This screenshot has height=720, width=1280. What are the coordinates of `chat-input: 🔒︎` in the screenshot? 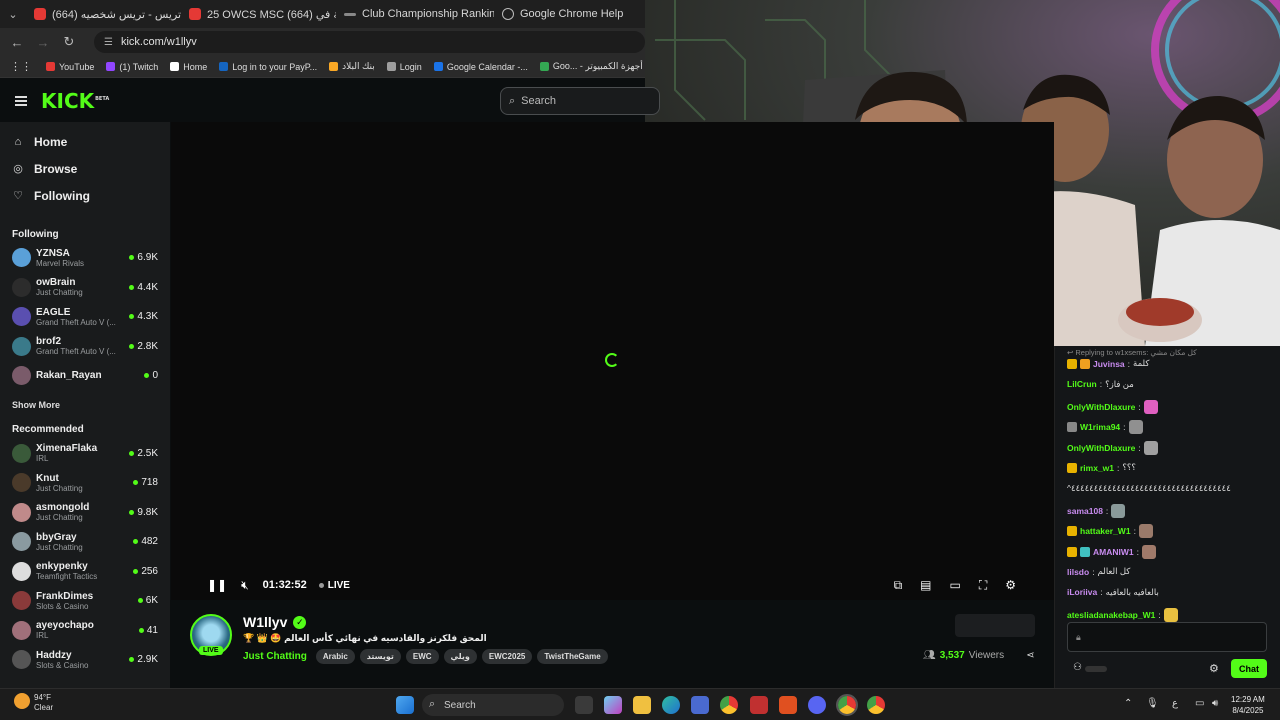 It's located at (1167, 637).